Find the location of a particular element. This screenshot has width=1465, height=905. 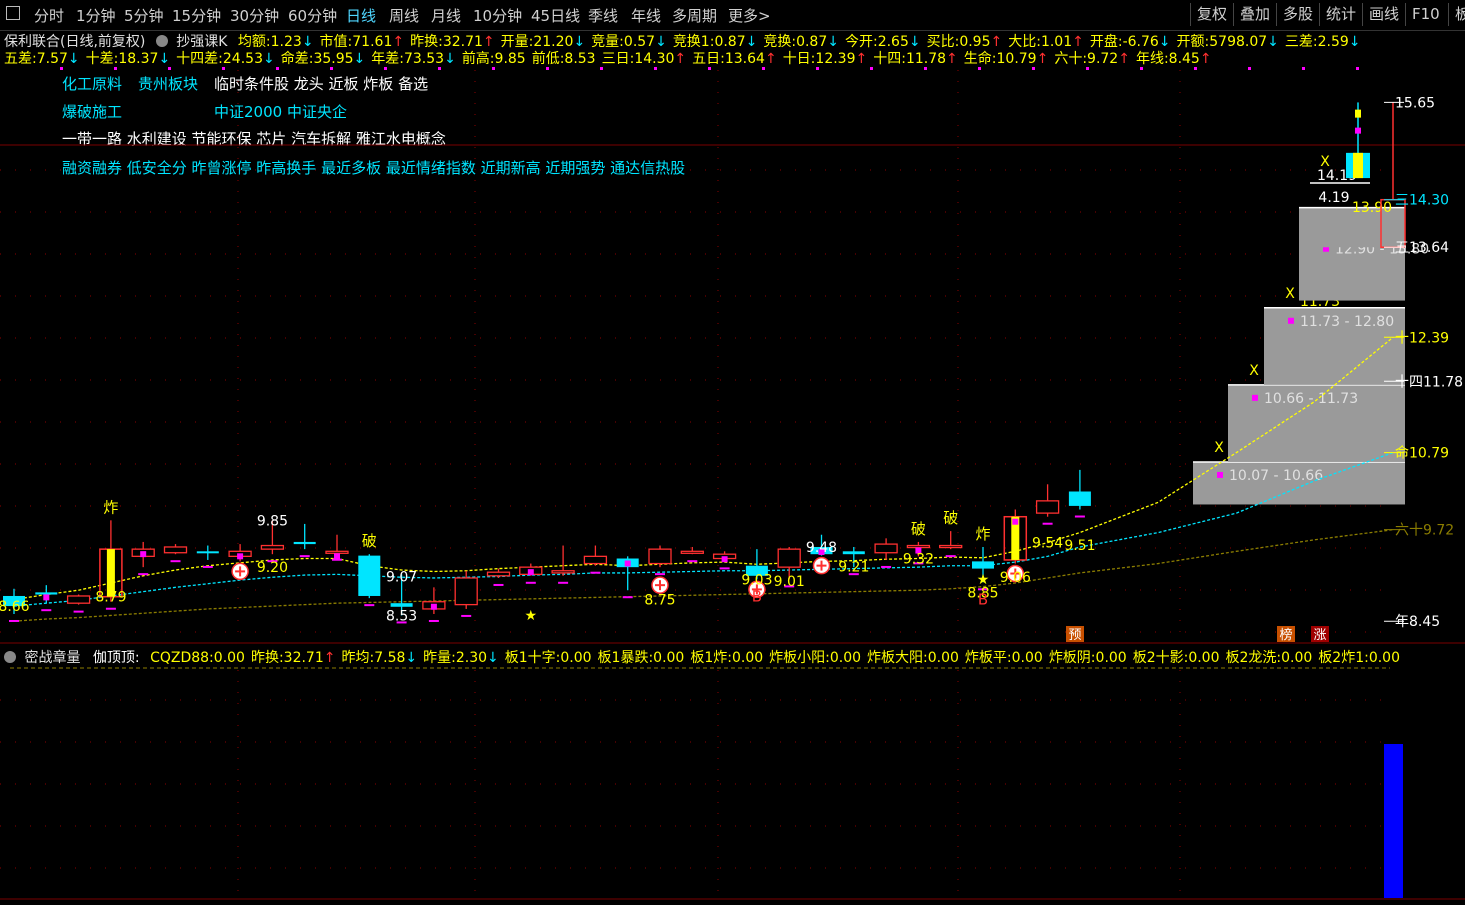

toolbar-button: 叠加 is located at coordinates (1254, 14).